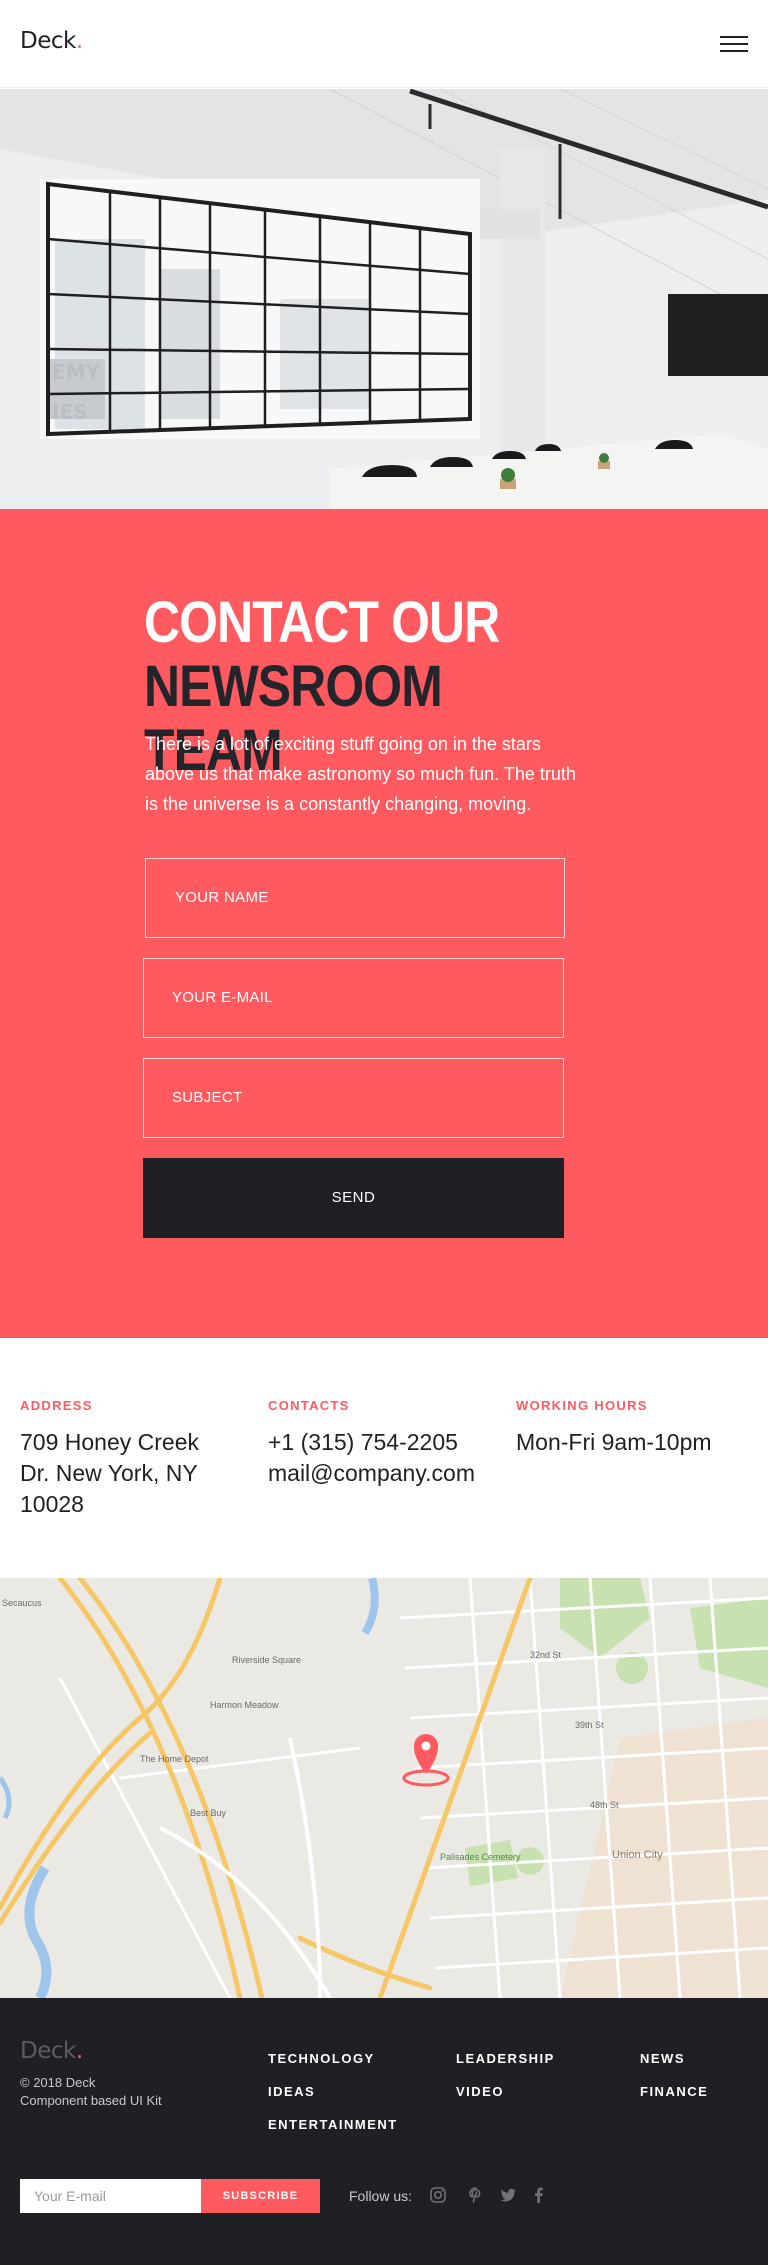 This screenshot has height=2265, width=768. I want to click on svg-text: Riverside Square, so click(266, 1660).